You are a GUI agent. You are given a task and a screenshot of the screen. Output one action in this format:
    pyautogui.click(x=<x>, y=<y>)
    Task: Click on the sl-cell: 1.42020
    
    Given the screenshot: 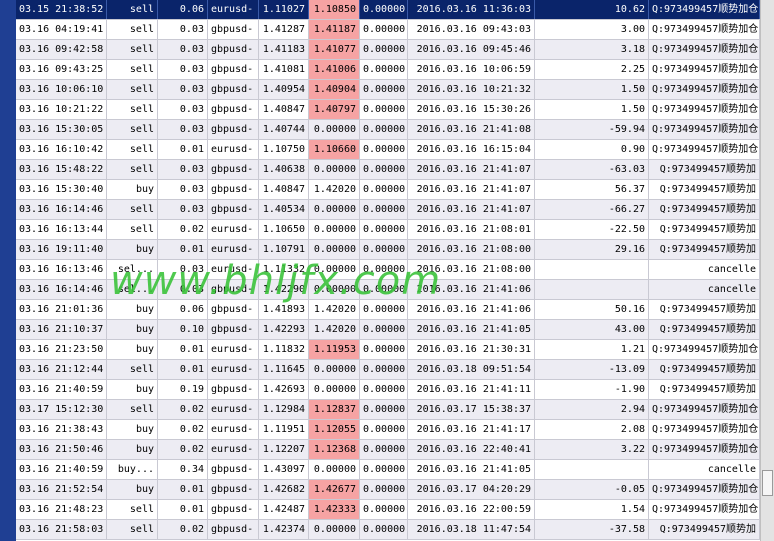 What is the action you would take?
    pyautogui.click(x=334, y=189)
    